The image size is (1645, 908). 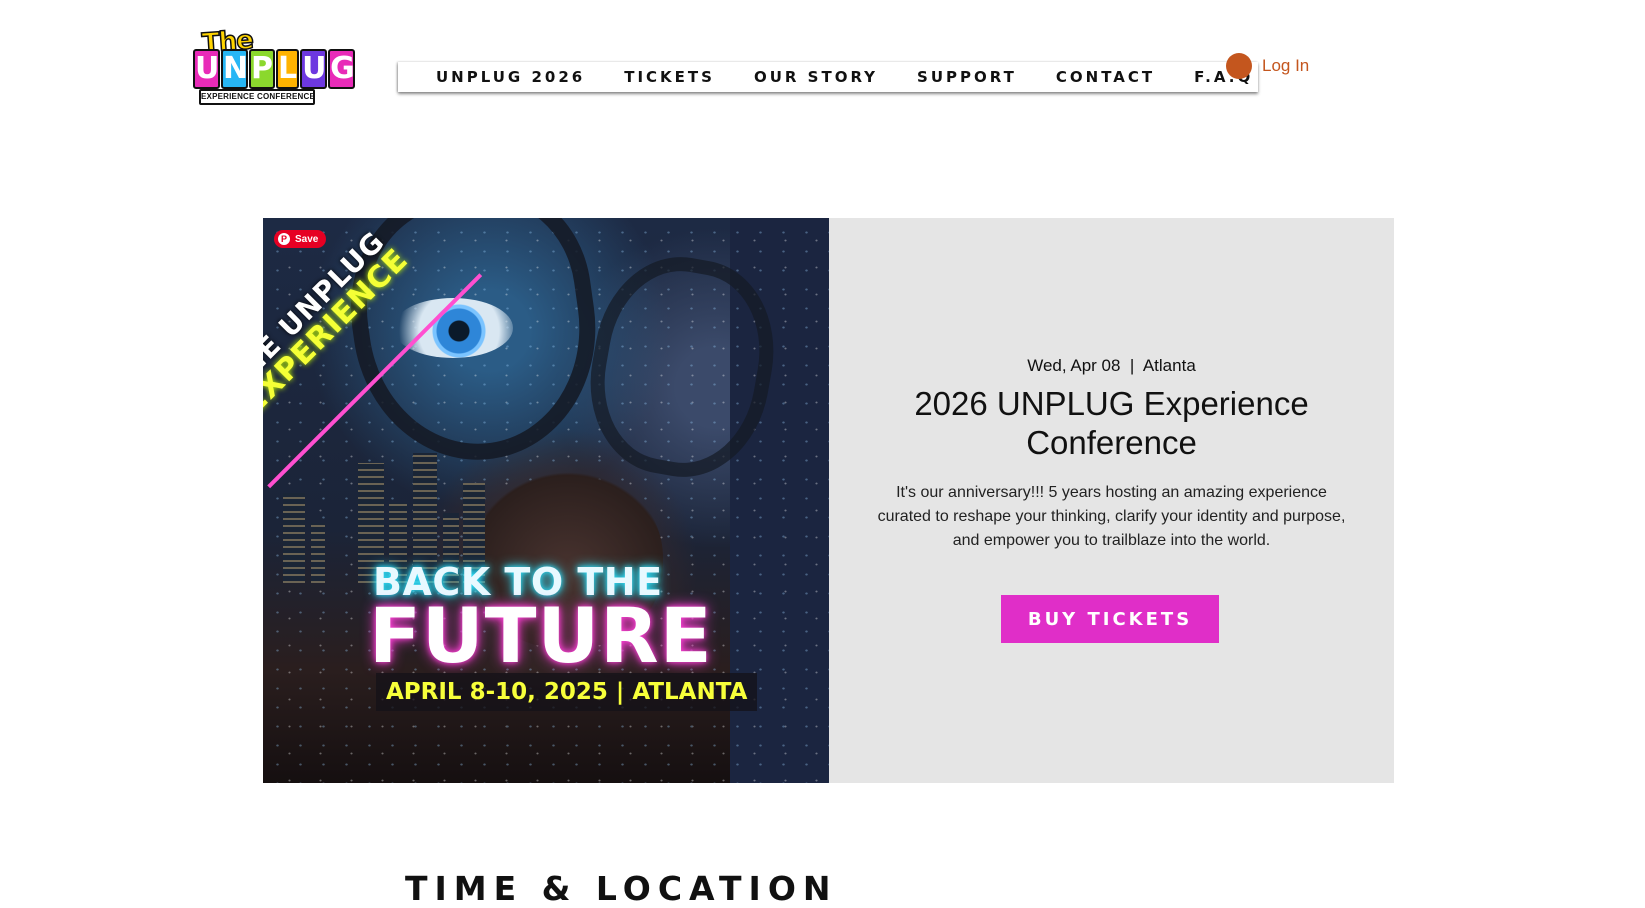 What do you see at coordinates (1111, 423) in the screenshot?
I see `event-title: 2026 UNPLUG Experience Conference` at bounding box center [1111, 423].